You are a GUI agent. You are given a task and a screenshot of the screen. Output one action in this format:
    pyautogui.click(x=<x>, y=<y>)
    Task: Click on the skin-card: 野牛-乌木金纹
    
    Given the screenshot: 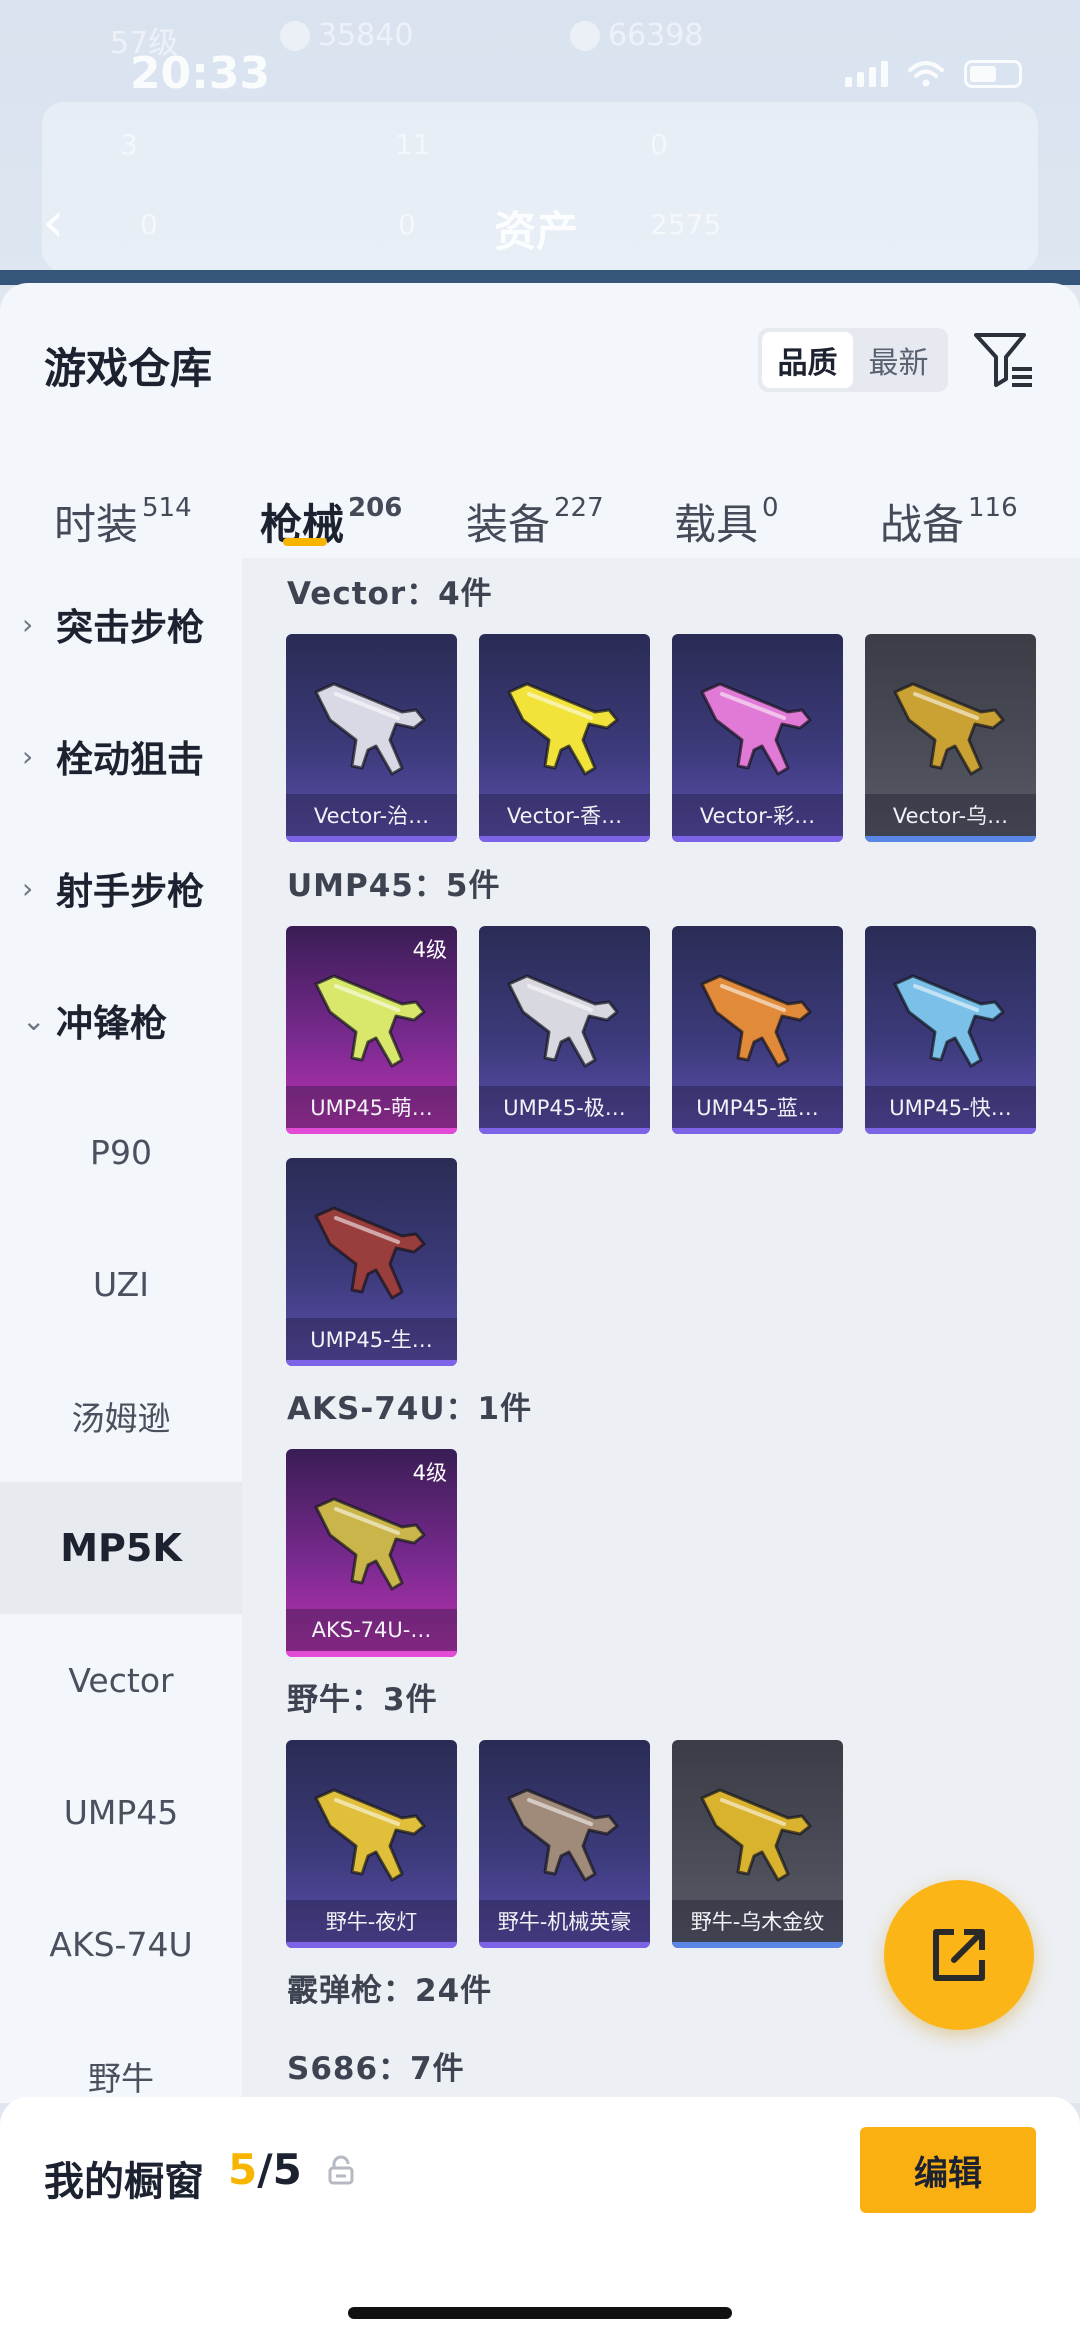 What is the action you would take?
    pyautogui.click(x=757, y=1844)
    